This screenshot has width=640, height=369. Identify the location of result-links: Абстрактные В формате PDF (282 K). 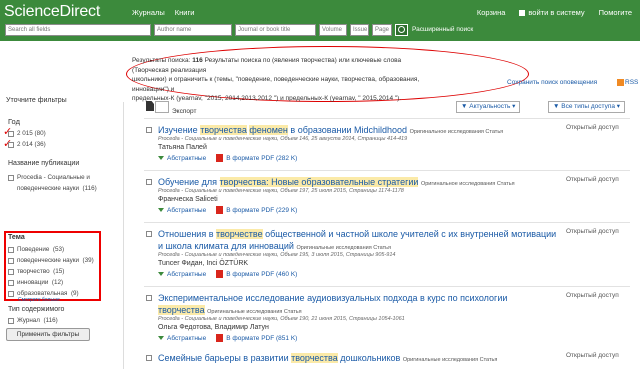
(227, 158).